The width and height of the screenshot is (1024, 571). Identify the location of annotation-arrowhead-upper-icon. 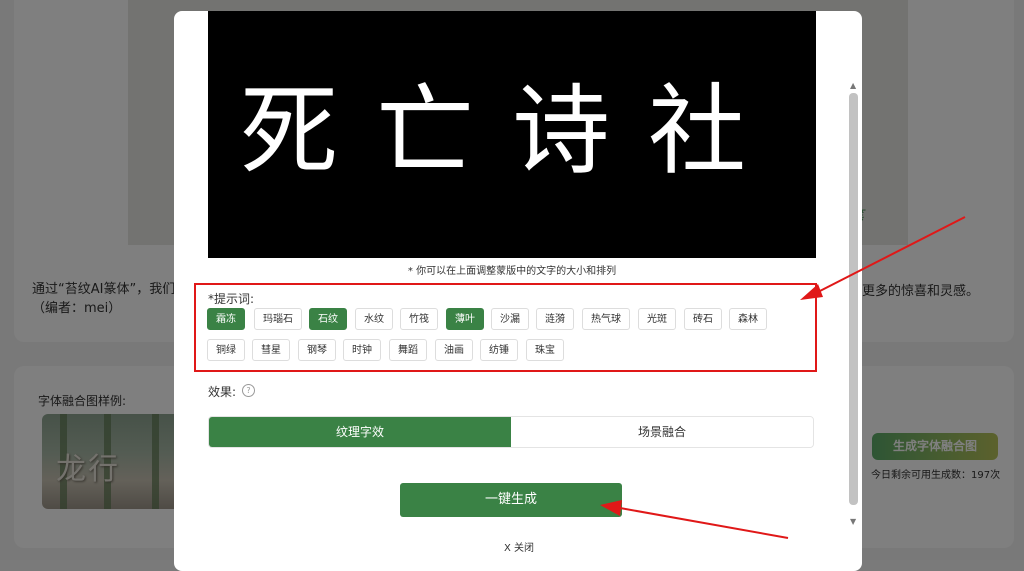
(811, 292).